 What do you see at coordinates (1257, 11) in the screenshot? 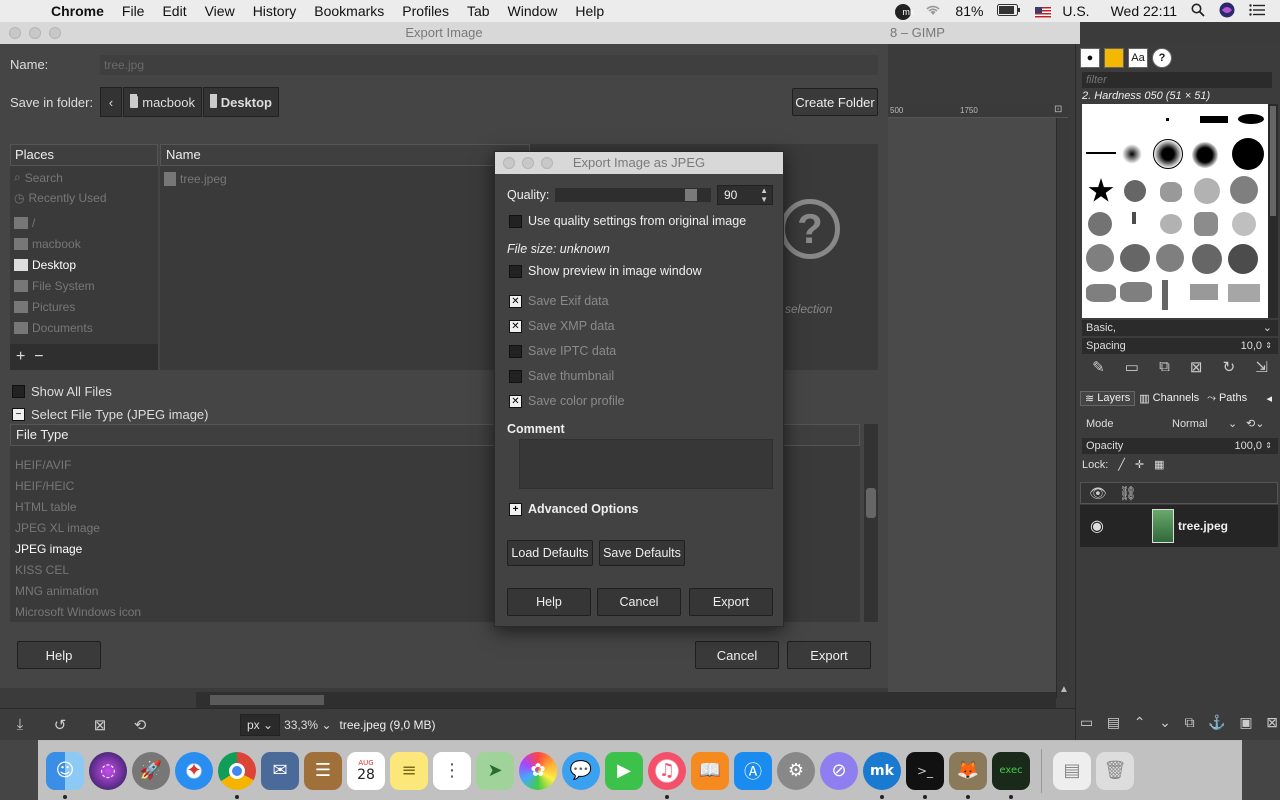
I see `notification-center-icon` at bounding box center [1257, 11].